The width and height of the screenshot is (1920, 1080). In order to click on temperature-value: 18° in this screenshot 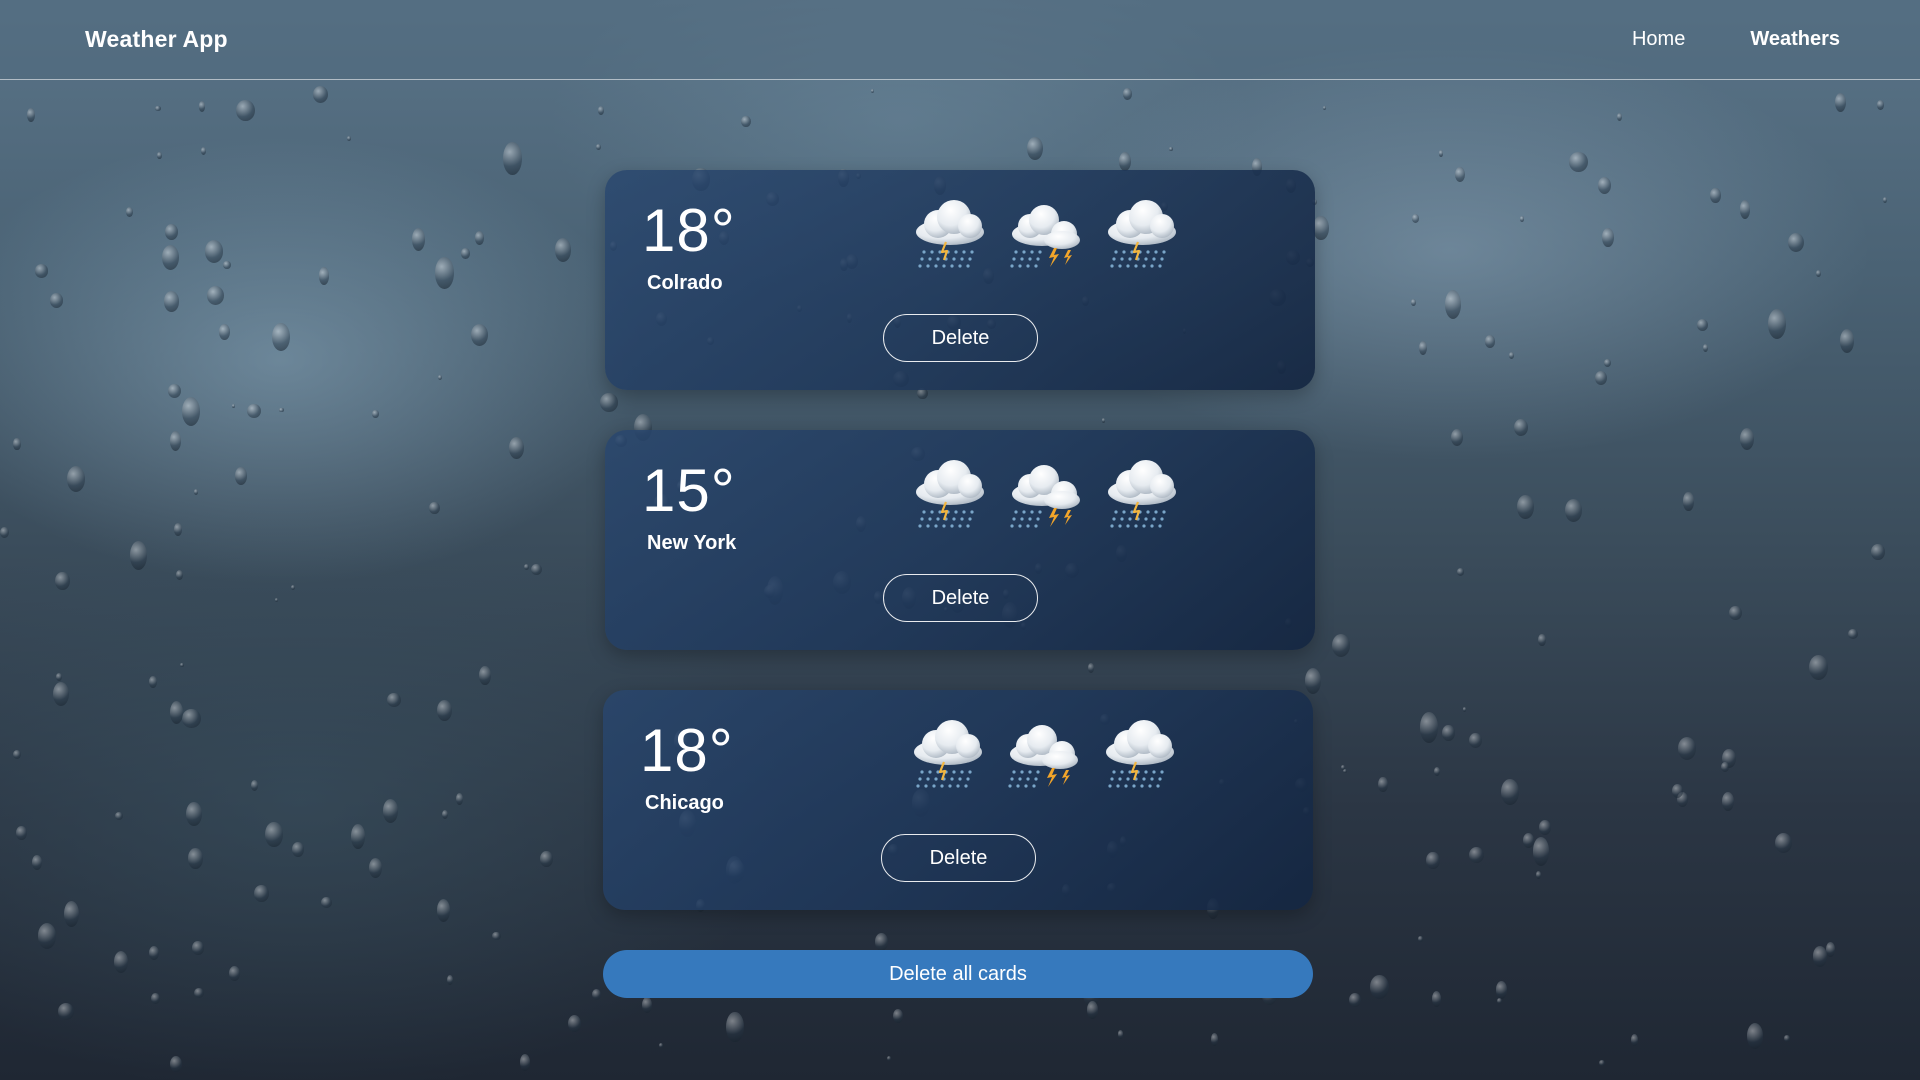, I will do `click(687, 750)`.